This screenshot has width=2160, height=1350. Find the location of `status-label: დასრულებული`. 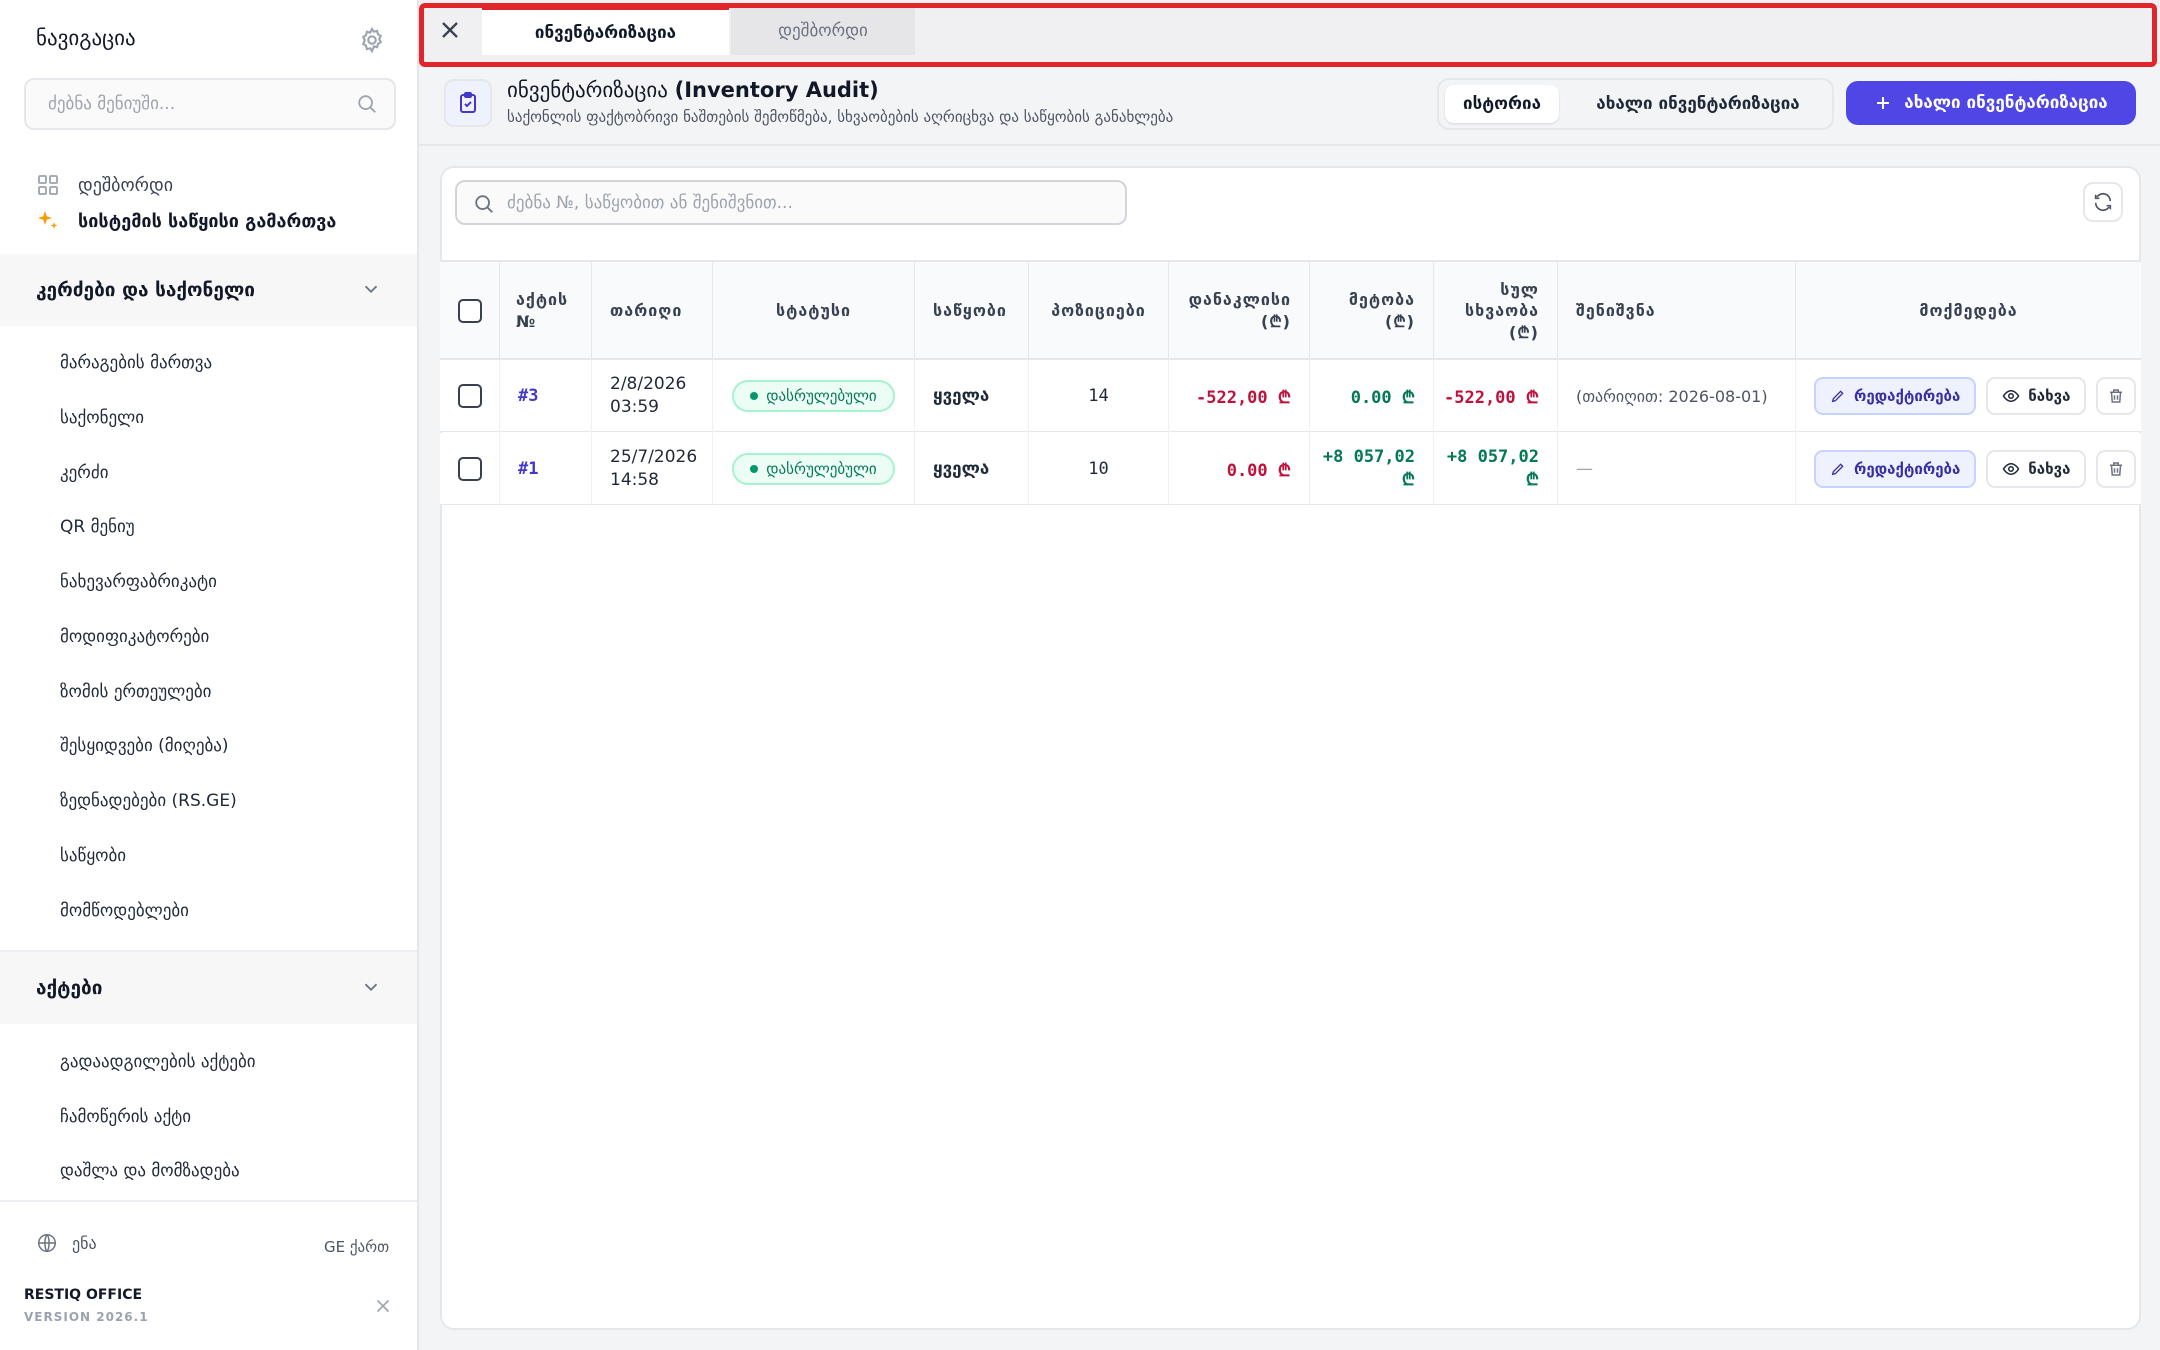

status-label: დასრულებული is located at coordinates (821, 469).